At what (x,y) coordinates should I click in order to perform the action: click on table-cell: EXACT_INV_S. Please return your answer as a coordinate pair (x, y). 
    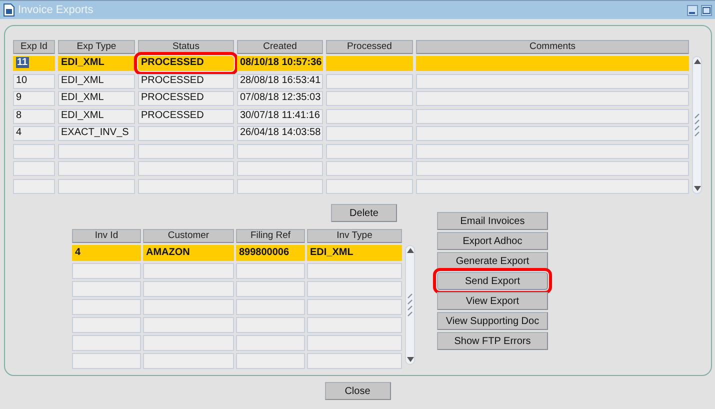
    Looking at the image, I should click on (96, 134).